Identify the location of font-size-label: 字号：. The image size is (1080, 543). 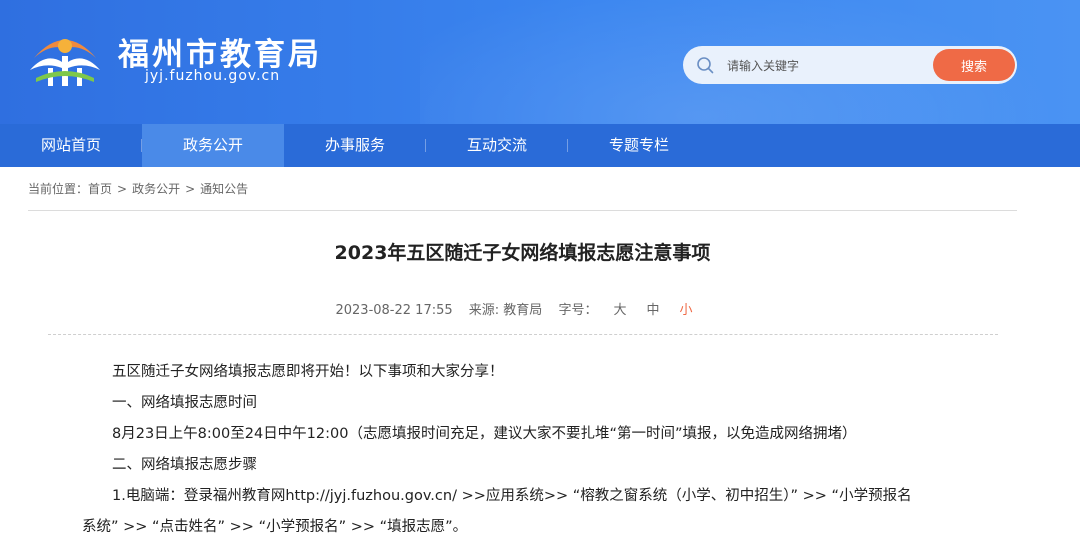
(578, 310).